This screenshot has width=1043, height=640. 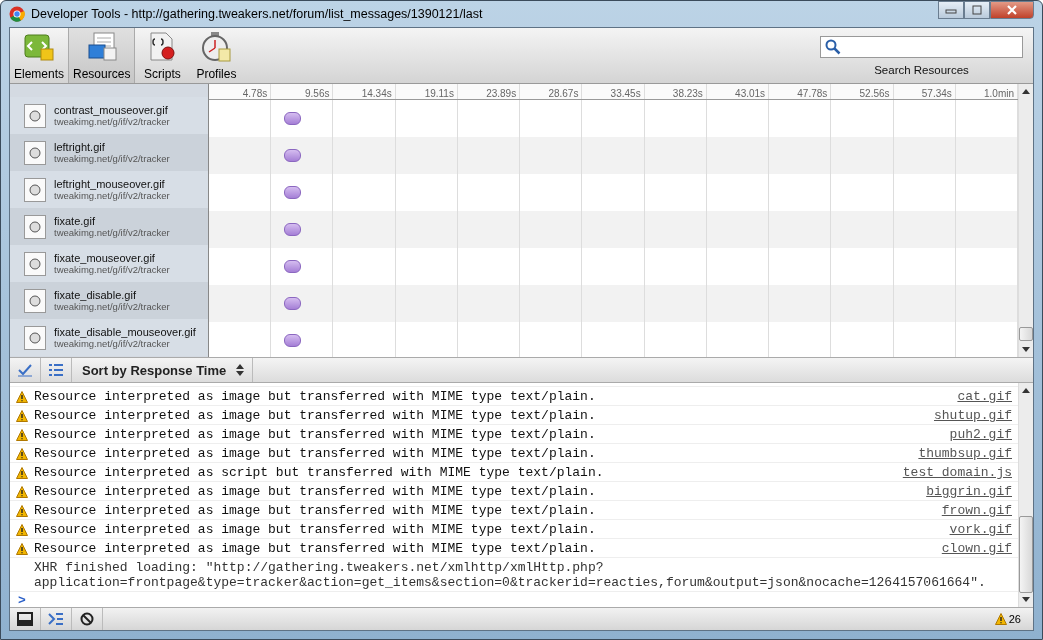 I want to click on minimize-icon, so click(x=951, y=10).